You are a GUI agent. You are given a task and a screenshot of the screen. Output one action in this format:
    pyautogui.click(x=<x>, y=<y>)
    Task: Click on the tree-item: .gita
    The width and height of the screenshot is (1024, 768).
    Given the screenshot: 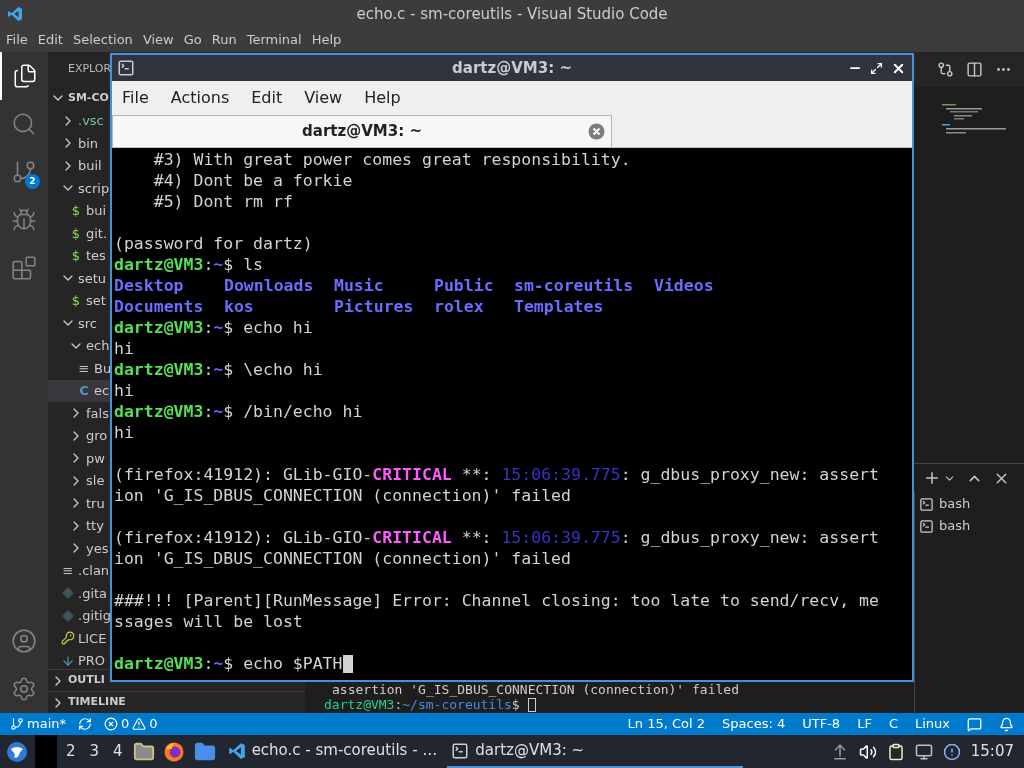 What is the action you would take?
    pyautogui.click(x=79, y=593)
    